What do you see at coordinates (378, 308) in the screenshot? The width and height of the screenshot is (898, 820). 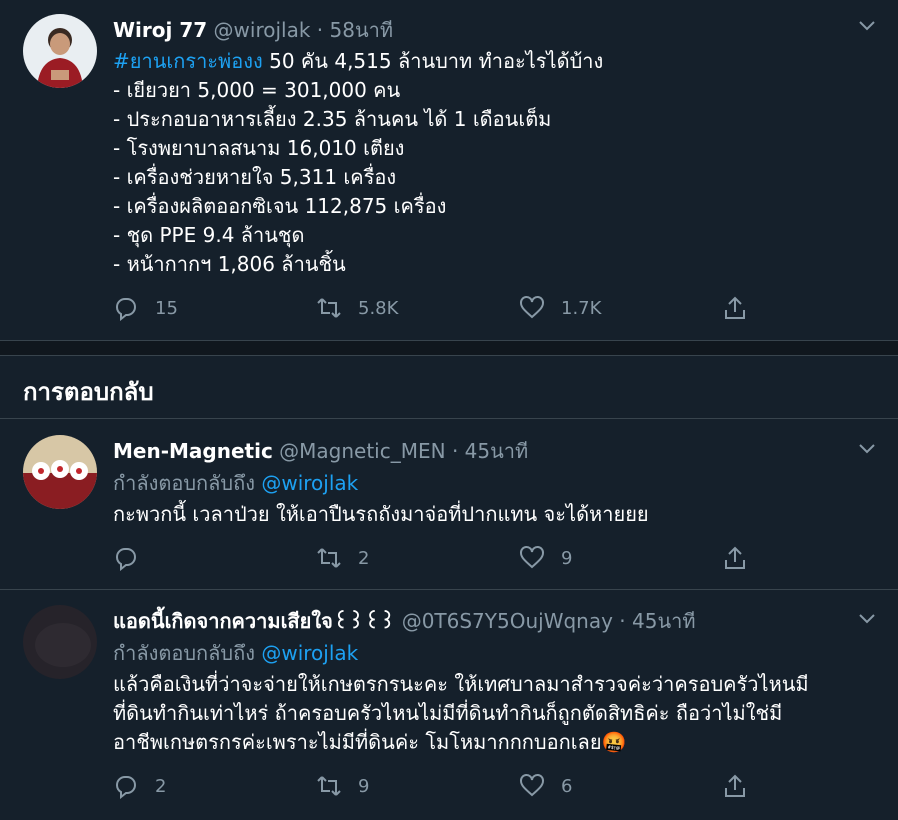 I see `retweet-count: 5.8K` at bounding box center [378, 308].